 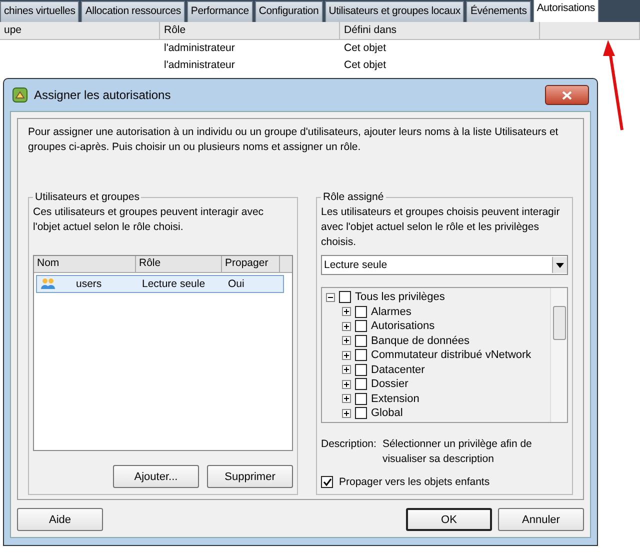 I want to click on tree-item: Global, so click(x=387, y=413).